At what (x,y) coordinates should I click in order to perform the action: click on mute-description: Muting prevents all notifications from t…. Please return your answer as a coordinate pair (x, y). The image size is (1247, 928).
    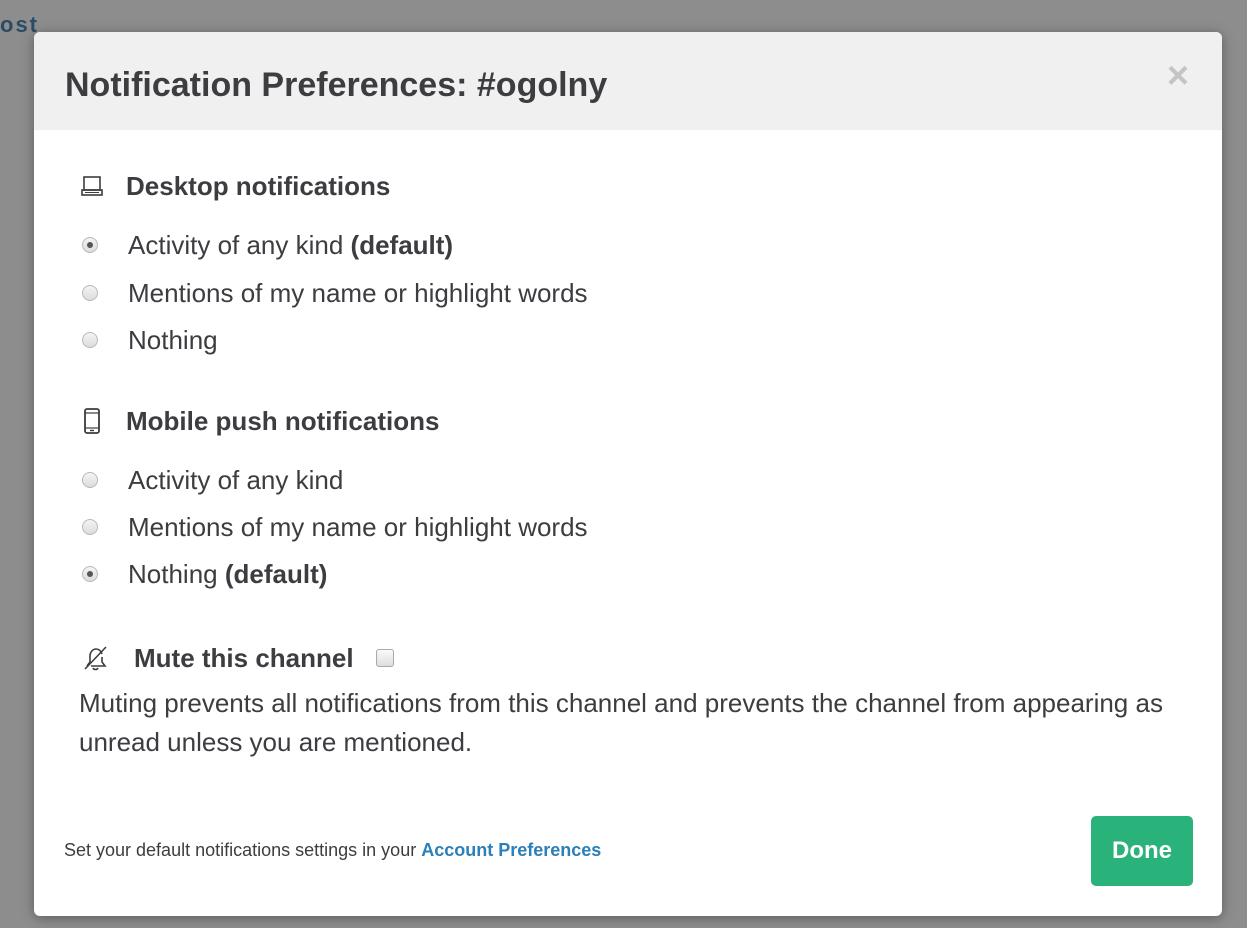
    Looking at the image, I should click on (621, 722).